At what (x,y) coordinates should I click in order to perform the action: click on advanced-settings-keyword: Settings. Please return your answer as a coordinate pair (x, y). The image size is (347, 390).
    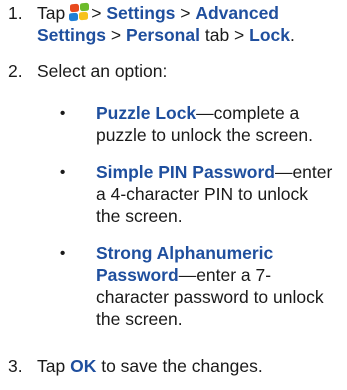
    Looking at the image, I should click on (72, 35).